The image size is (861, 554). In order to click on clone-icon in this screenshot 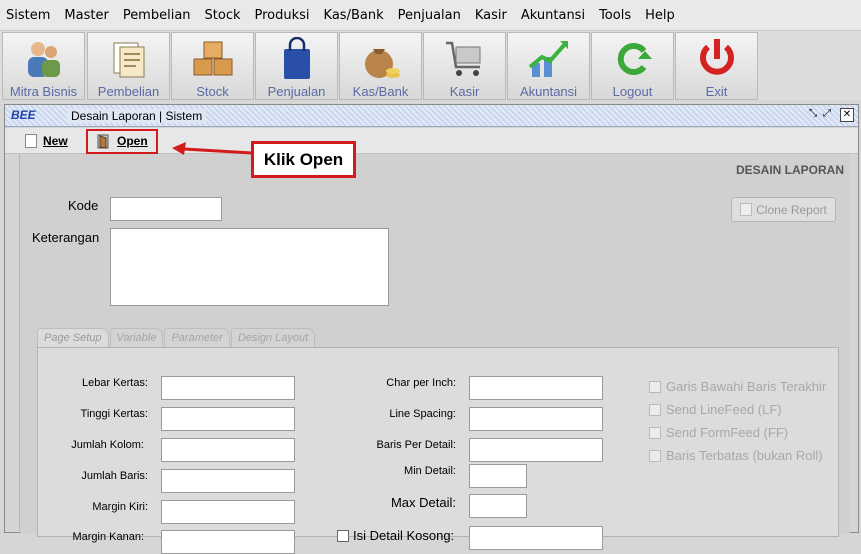, I will do `click(746, 209)`.